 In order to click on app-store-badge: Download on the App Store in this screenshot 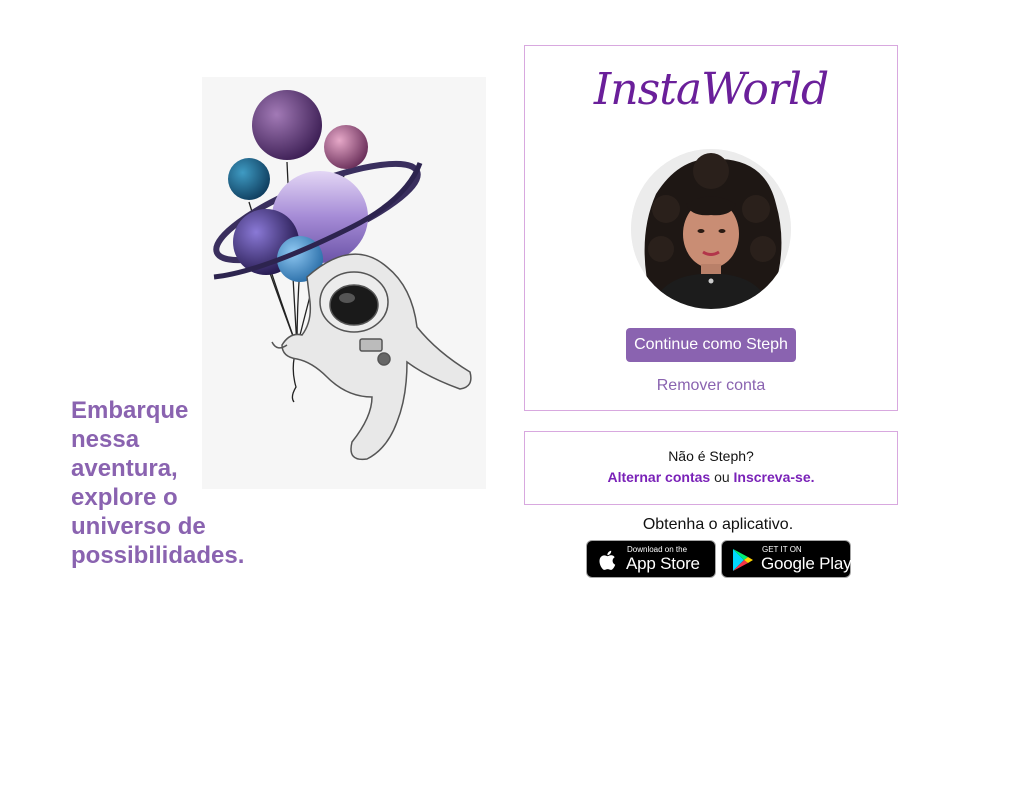, I will do `click(651, 559)`.